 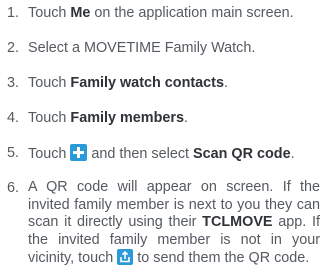 What do you see at coordinates (242, 154) in the screenshot?
I see `ui-term-scan-qr-code: Scan QR code` at bounding box center [242, 154].